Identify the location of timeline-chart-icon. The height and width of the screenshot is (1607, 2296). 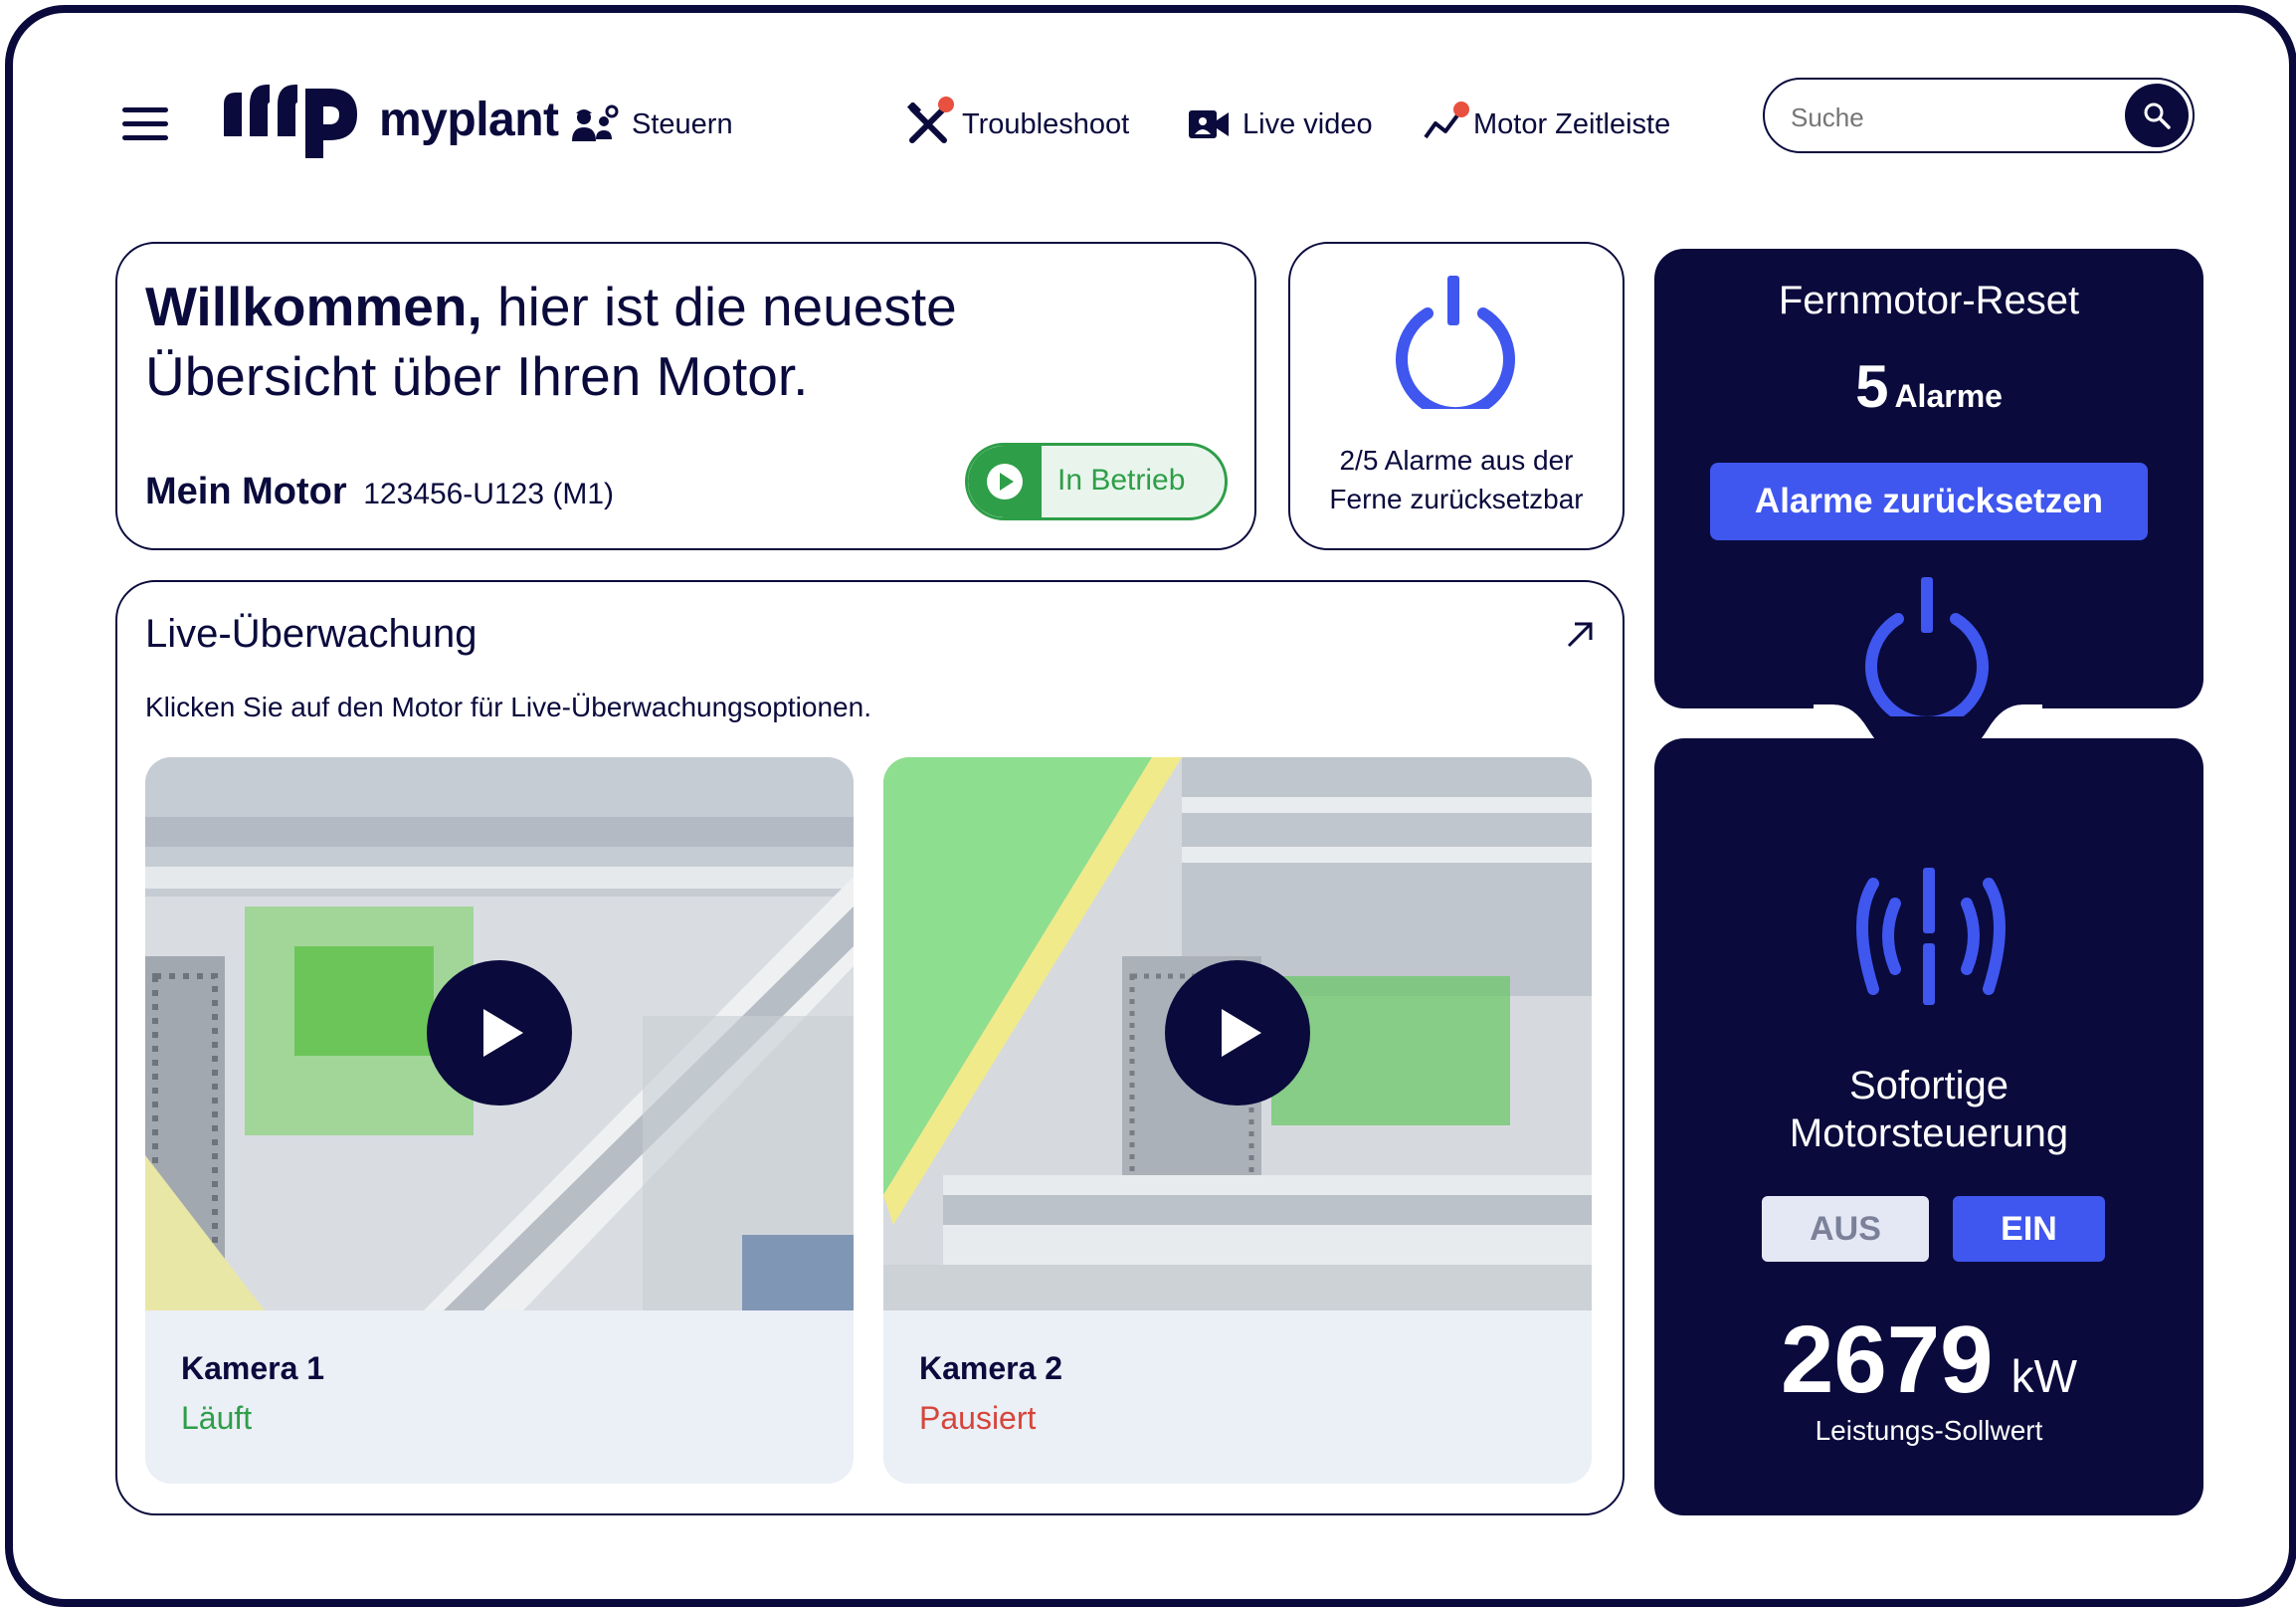
(1447, 121).